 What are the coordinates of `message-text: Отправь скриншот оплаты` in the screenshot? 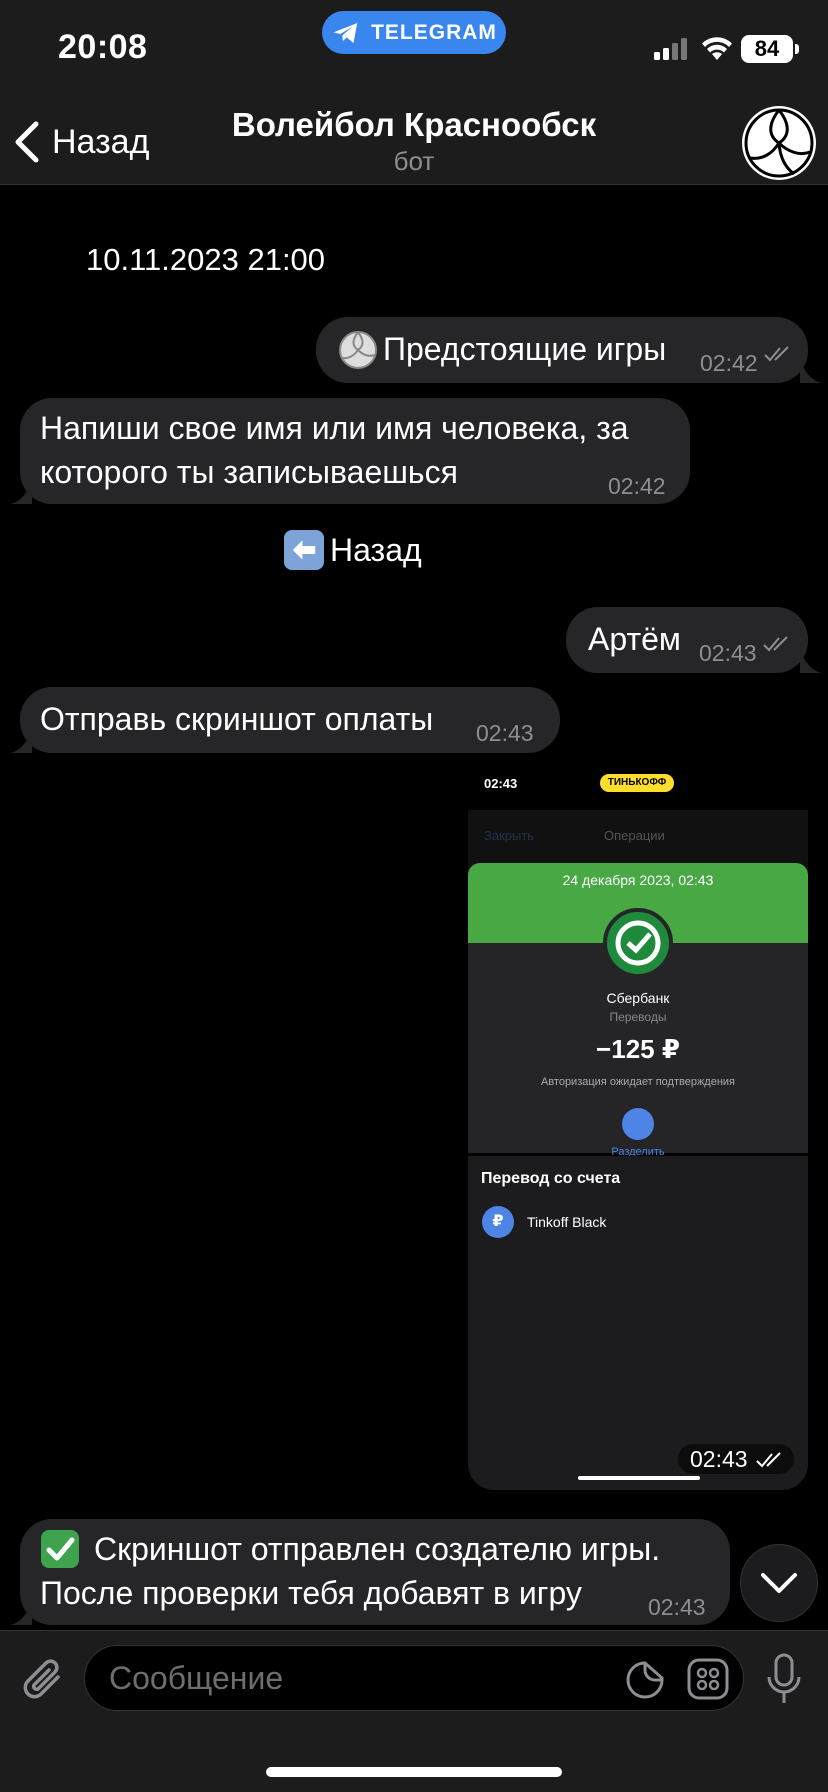 It's located at (237, 719).